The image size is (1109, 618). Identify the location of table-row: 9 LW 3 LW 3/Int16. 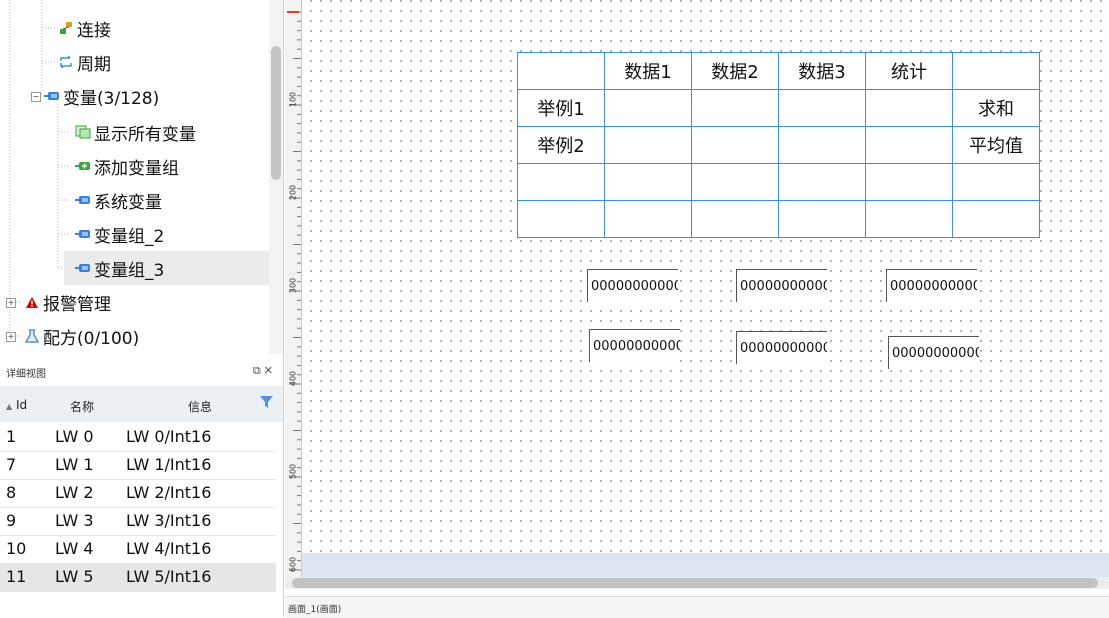
(138, 521).